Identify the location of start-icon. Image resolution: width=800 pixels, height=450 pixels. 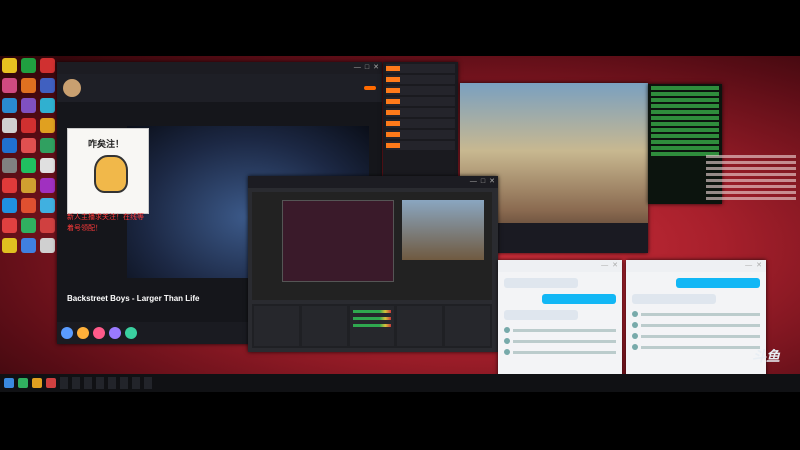
(9, 383).